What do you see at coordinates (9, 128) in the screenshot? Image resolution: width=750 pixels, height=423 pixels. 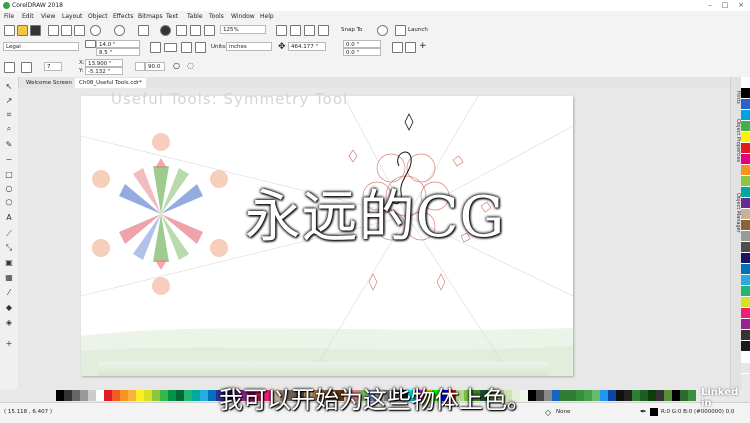 I see `zoom-tool-icon: ⌕` at bounding box center [9, 128].